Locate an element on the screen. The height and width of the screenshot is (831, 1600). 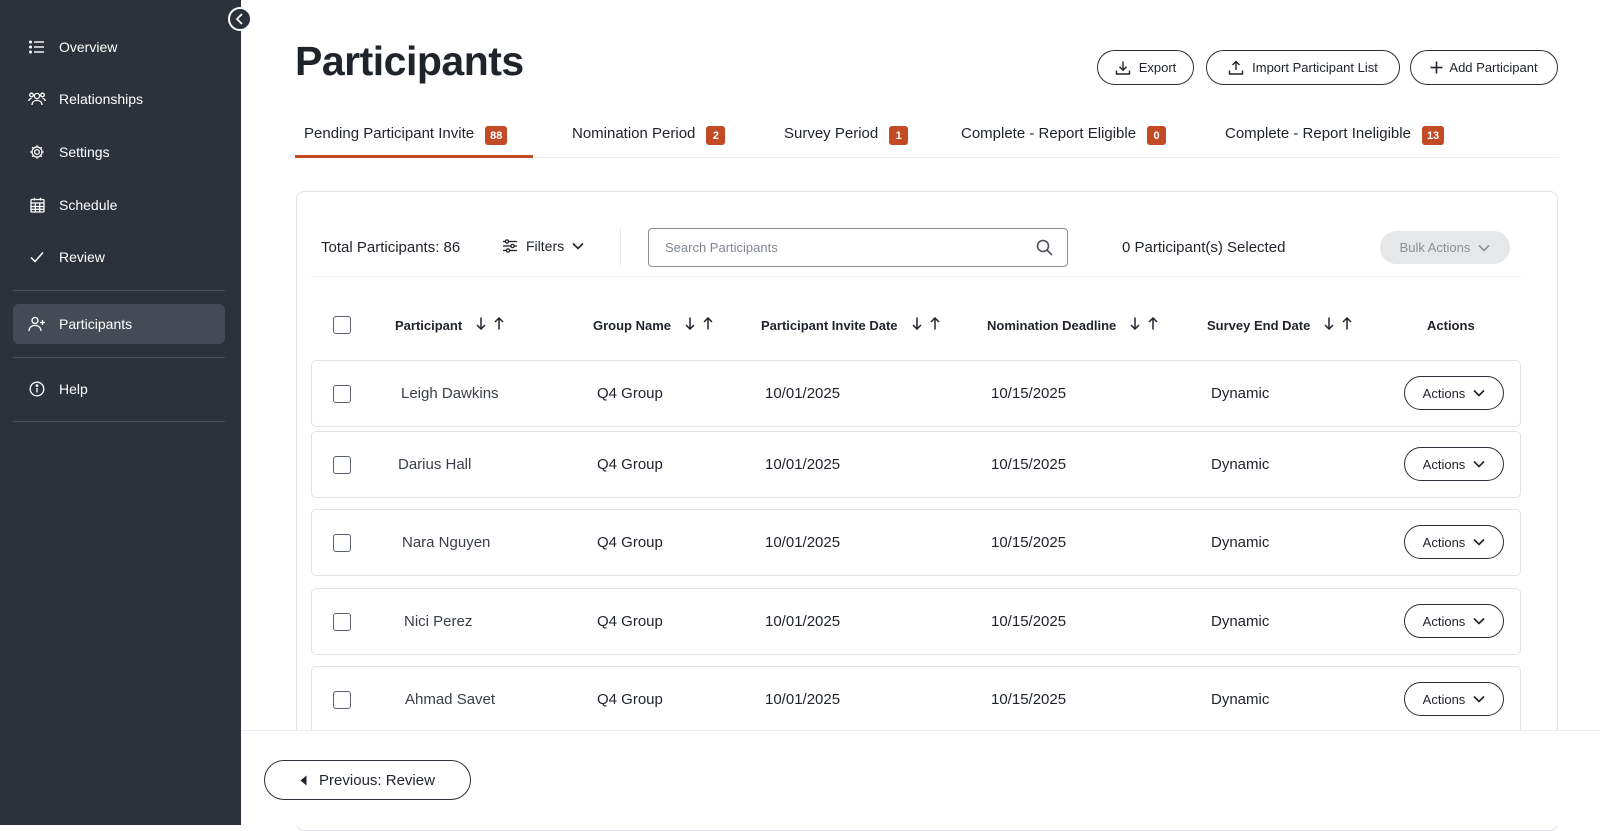
toolbar-divider-line is located at coordinates (916, 276).